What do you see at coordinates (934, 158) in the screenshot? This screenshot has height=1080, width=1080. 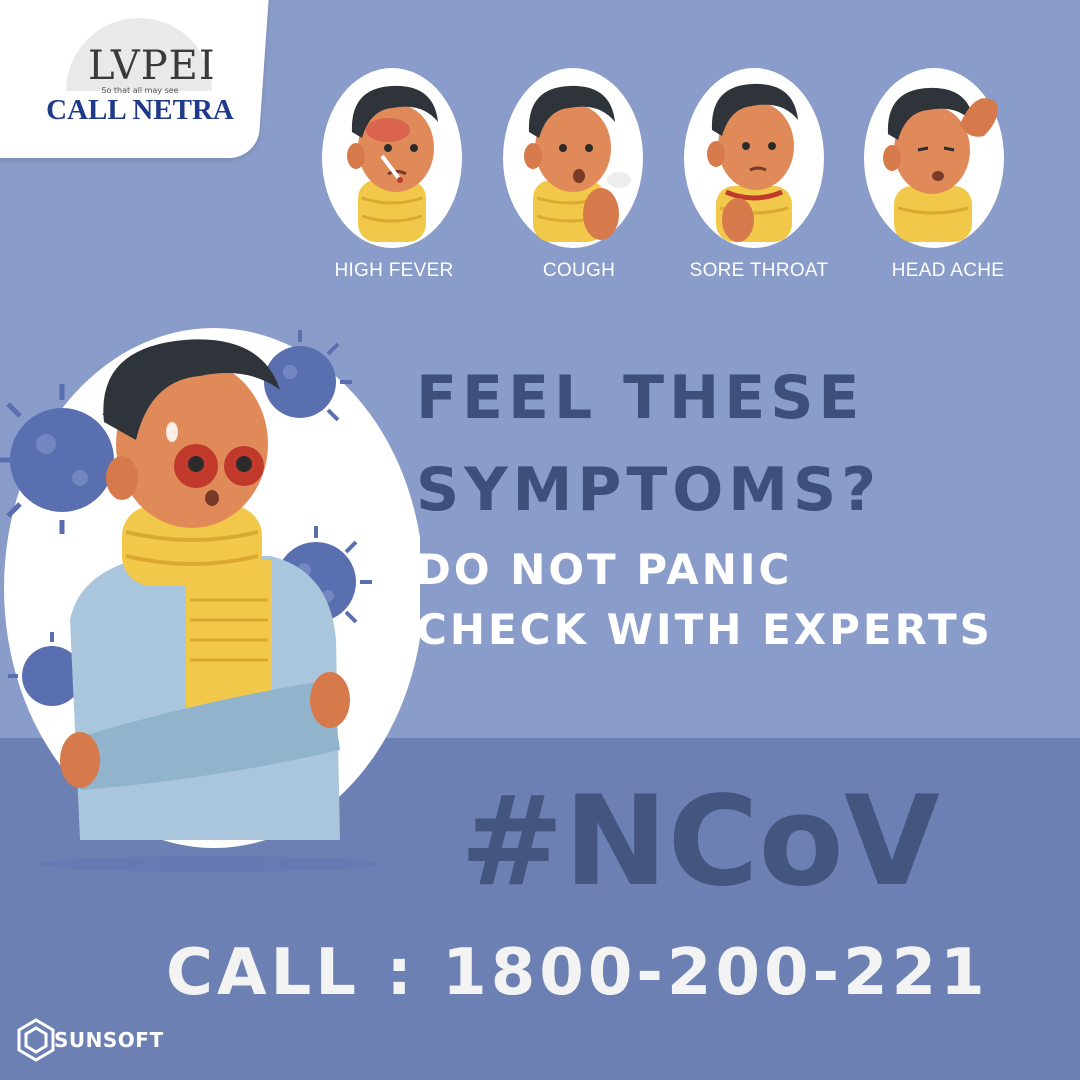 I see `headache-face-icon` at bounding box center [934, 158].